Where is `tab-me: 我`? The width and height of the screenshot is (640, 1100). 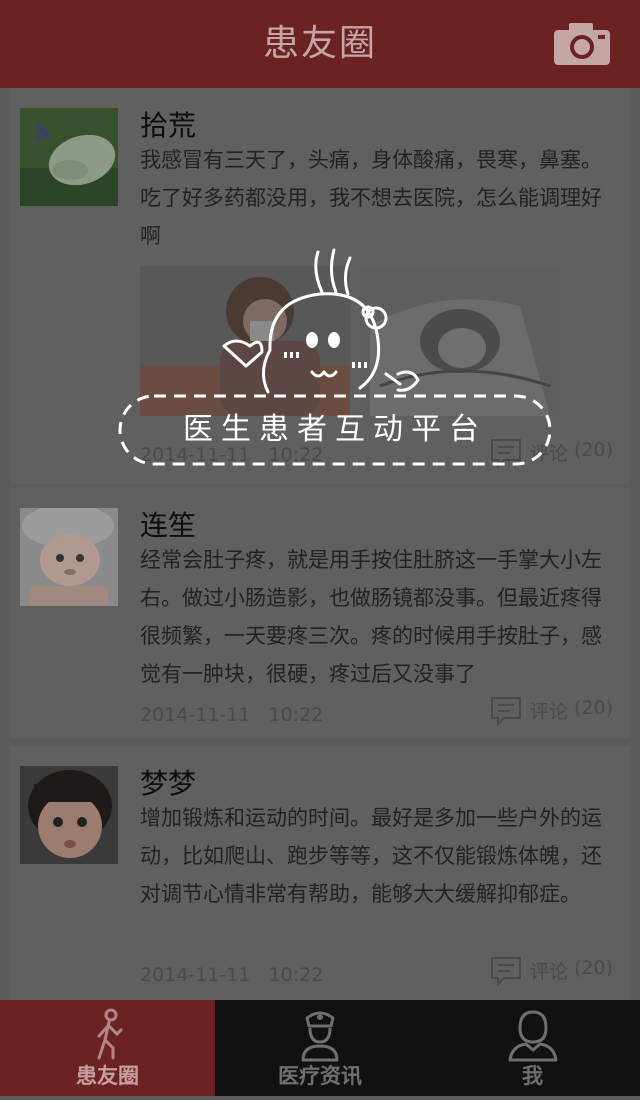
tab-me: 我 is located at coordinates (532, 1048).